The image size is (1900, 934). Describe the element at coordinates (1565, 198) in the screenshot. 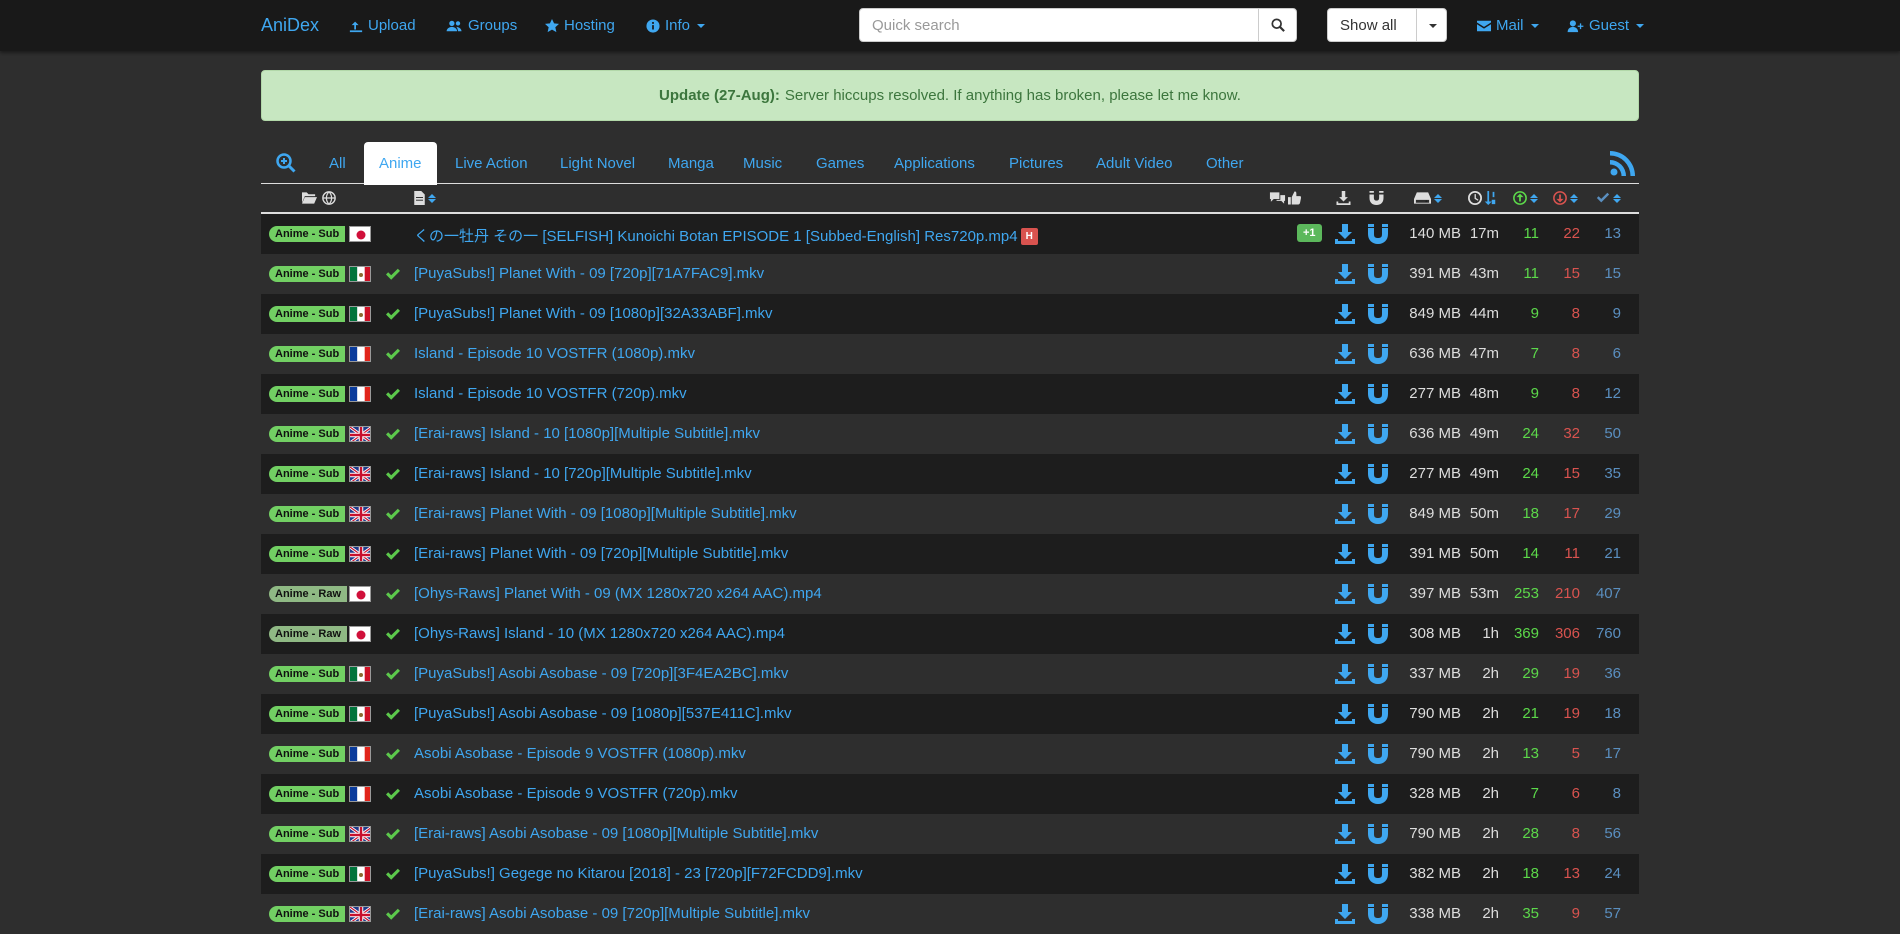

I see `leechers-sort-header` at that location.